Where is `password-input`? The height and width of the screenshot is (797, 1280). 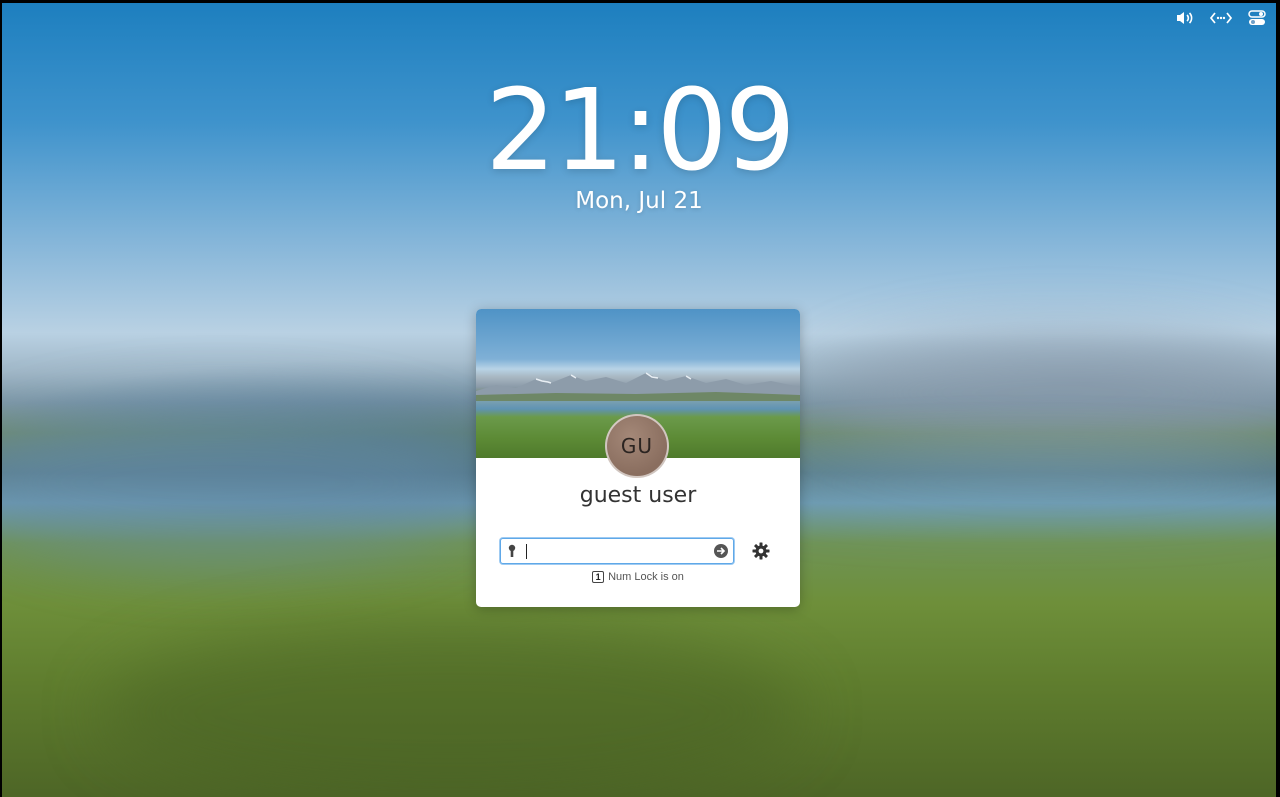
password-input is located at coordinates (615, 551).